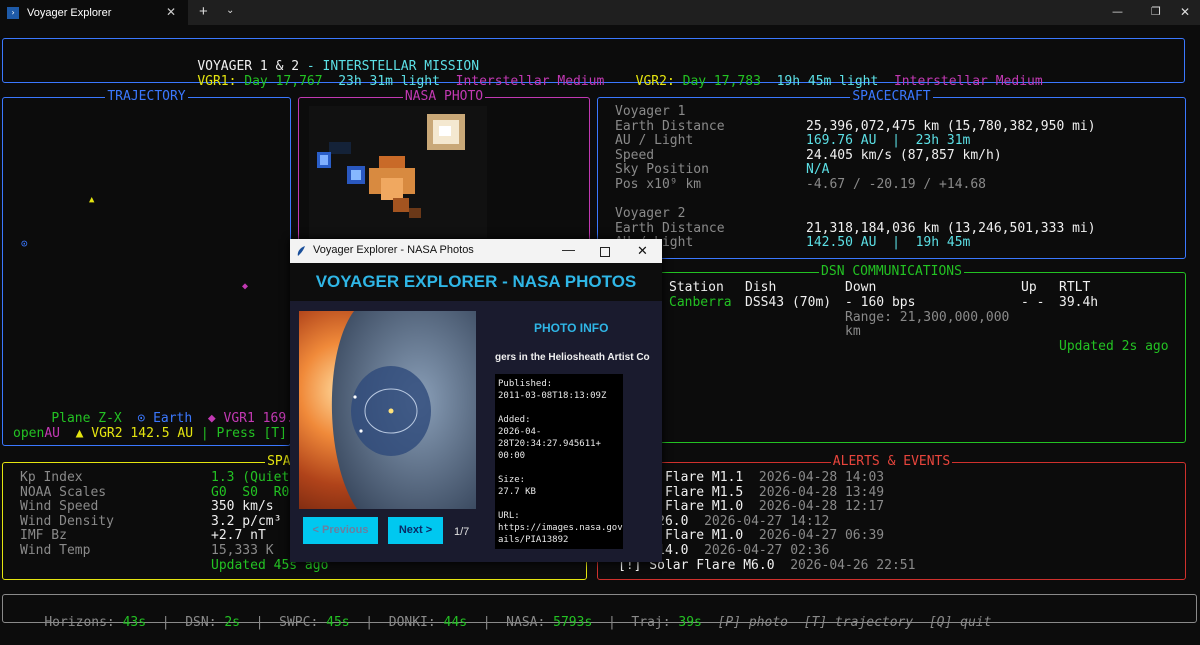 The height and width of the screenshot is (645, 1200). I want to click on vgr2-day: Day 17,783, so click(721, 81).